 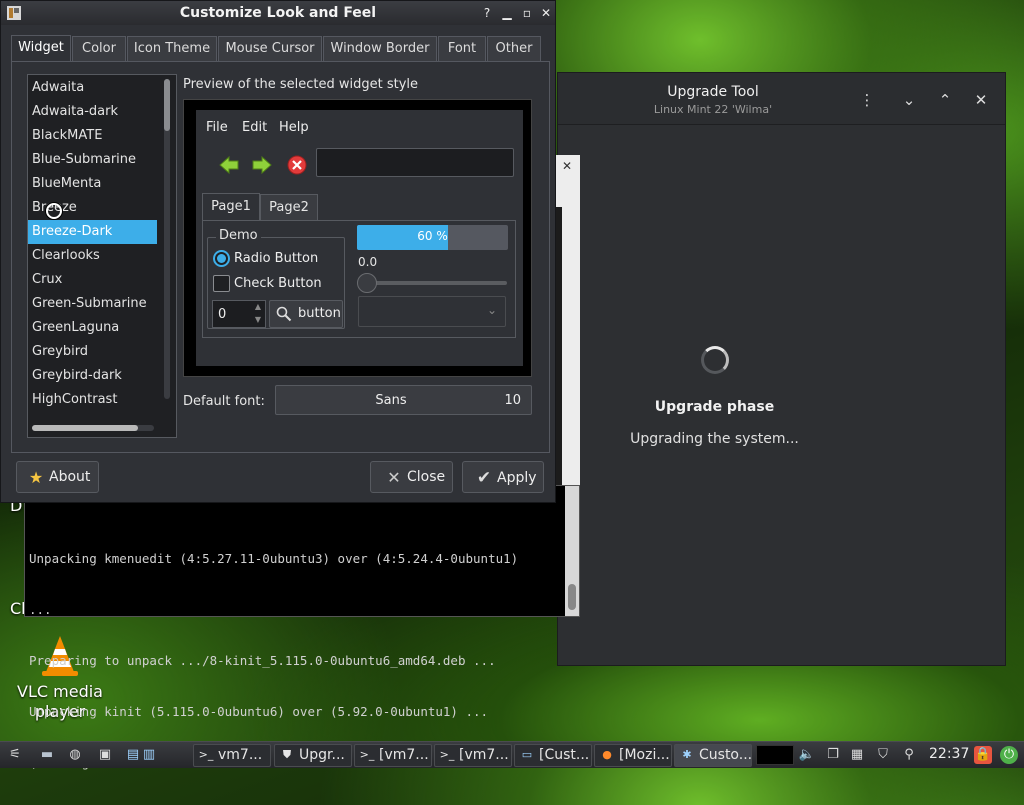 I want to click on show-desktop-icon: ▣, so click(x=105, y=755).